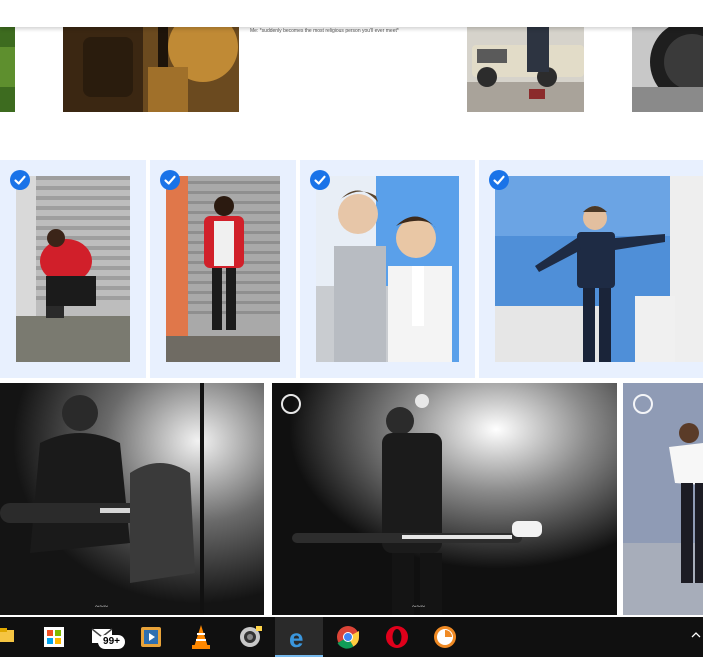  What do you see at coordinates (445, 637) in the screenshot?
I see `timer-icon` at bounding box center [445, 637].